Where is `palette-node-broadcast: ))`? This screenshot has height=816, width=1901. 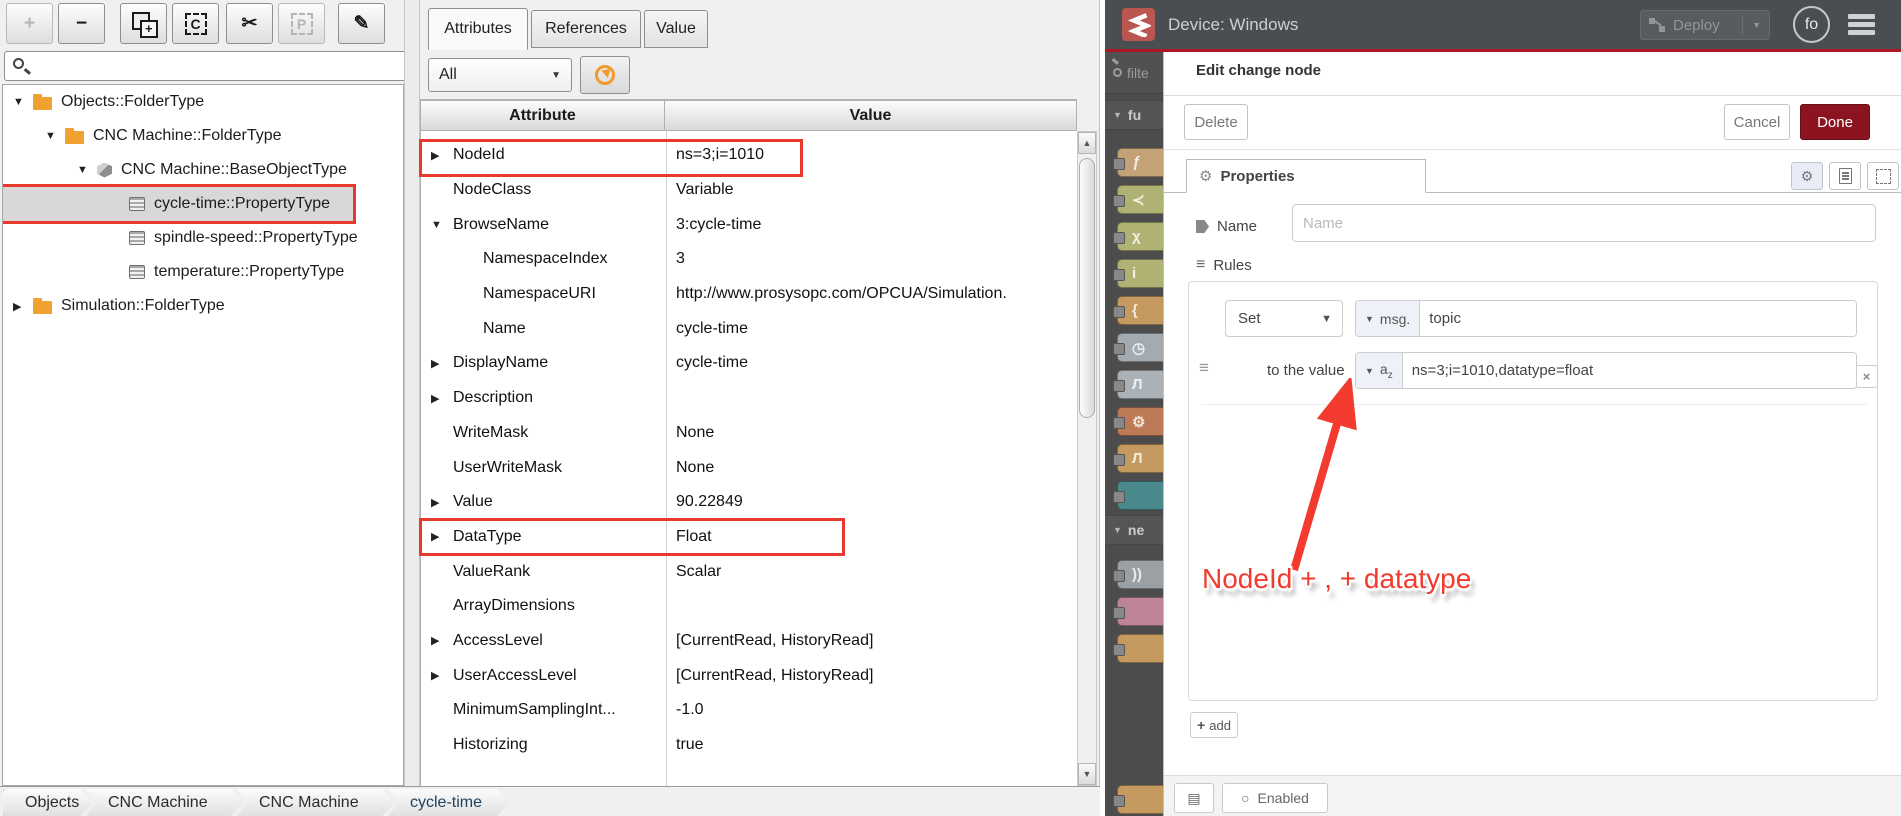
palette-node-broadcast: )) is located at coordinates (1138, 574).